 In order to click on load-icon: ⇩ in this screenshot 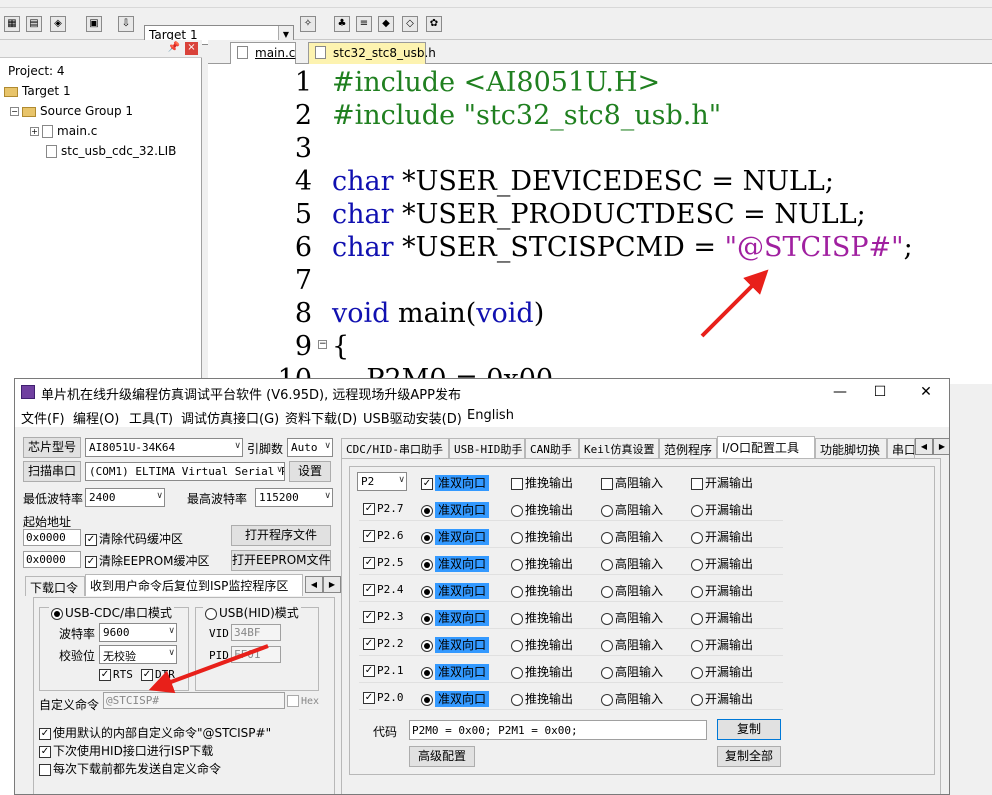, I will do `click(126, 24)`.